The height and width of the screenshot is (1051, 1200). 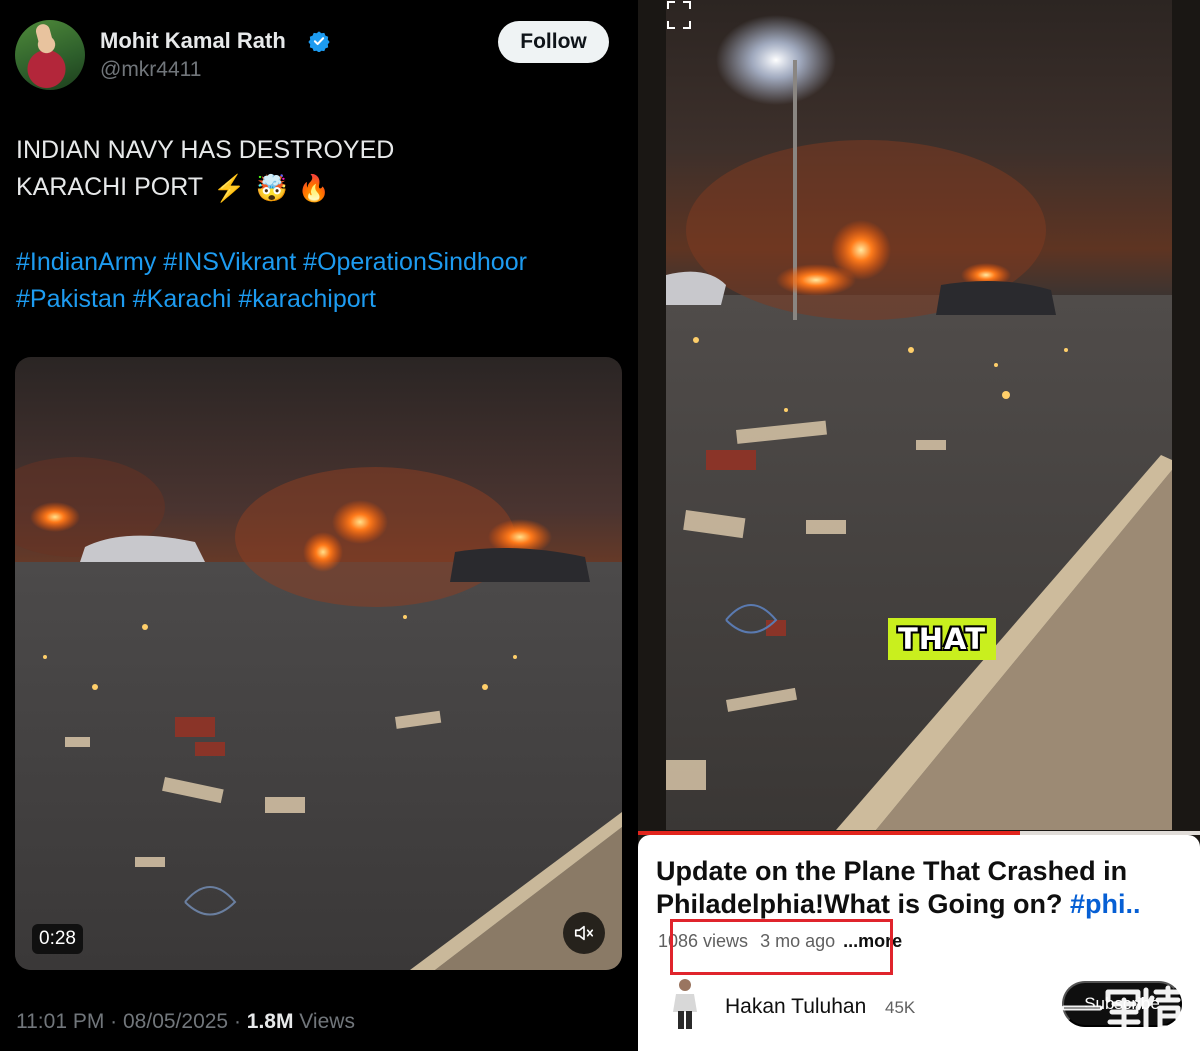 I want to click on red-highlight-box, so click(x=781, y=947).